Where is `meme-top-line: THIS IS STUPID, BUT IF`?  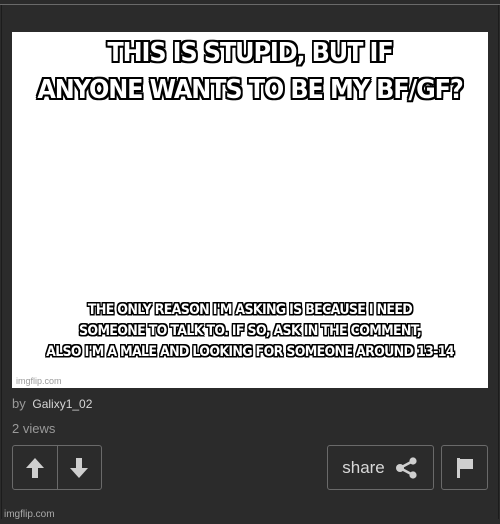
meme-top-line: THIS IS STUPID, BUT IF is located at coordinates (250, 53).